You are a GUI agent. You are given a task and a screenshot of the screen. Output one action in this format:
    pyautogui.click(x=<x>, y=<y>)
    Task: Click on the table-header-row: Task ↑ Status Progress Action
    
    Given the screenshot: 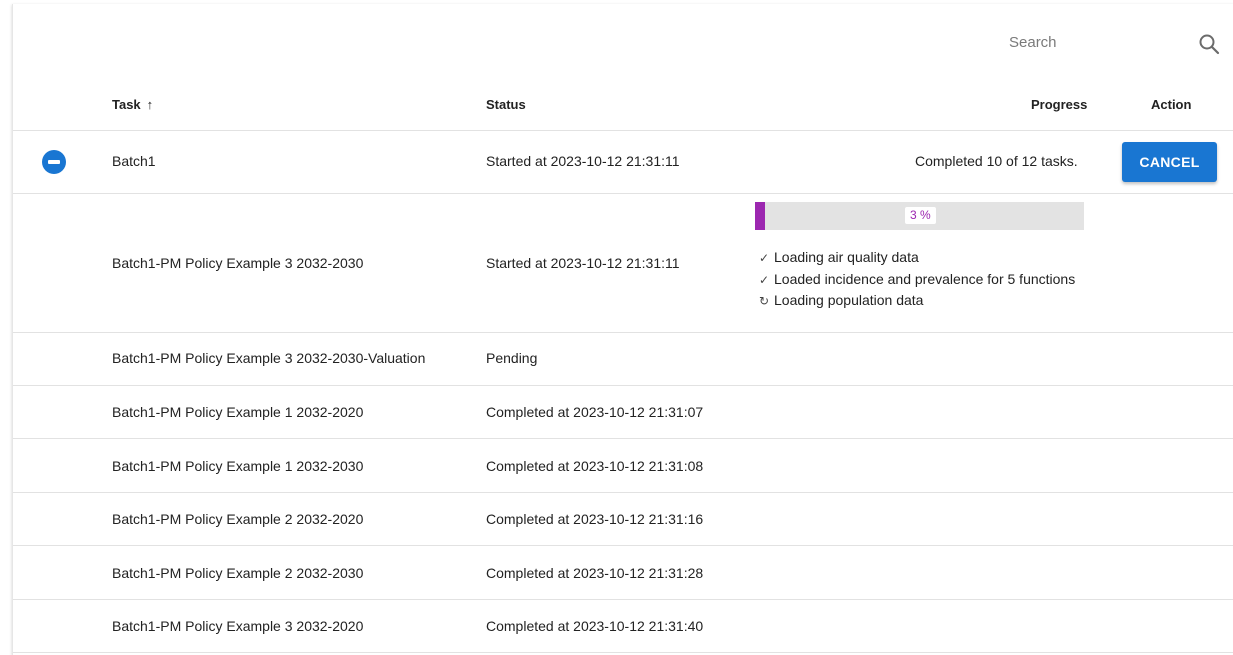 What is the action you would take?
    pyautogui.click(x=623, y=107)
    